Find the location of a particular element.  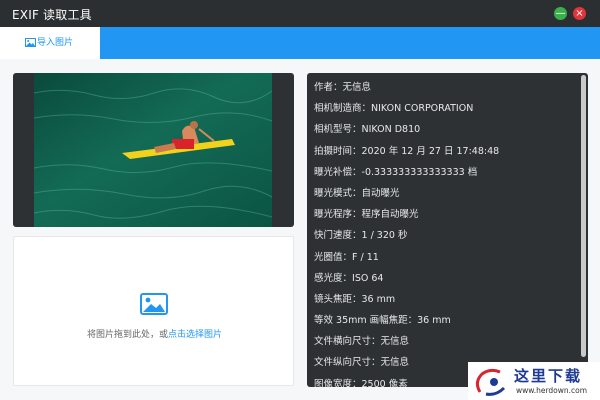

exif-row: 曝光补偿：-0.333333333333333 档 is located at coordinates (406, 177).